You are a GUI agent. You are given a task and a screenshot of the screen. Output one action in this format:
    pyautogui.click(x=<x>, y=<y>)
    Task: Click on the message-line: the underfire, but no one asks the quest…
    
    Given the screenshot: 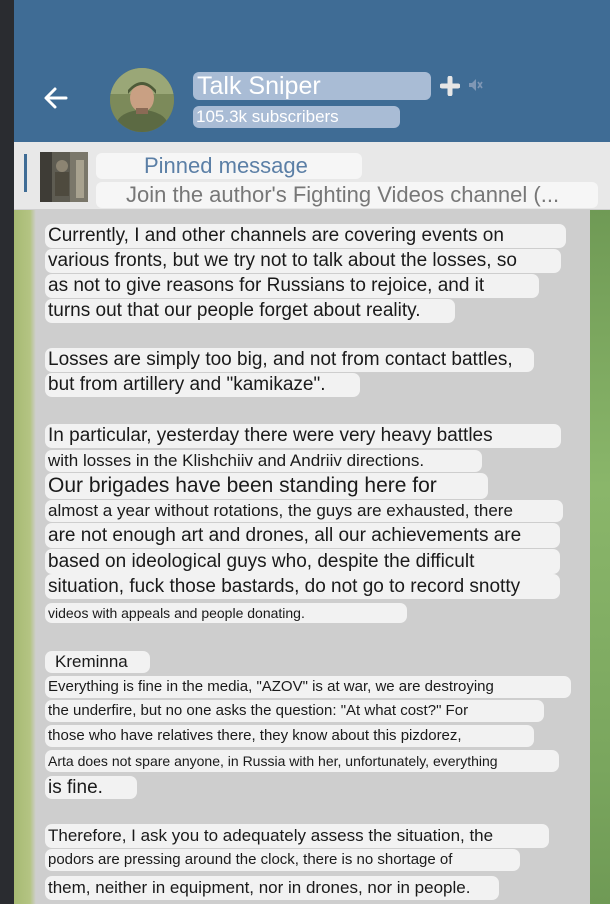 What is the action you would take?
    pyautogui.click(x=294, y=711)
    